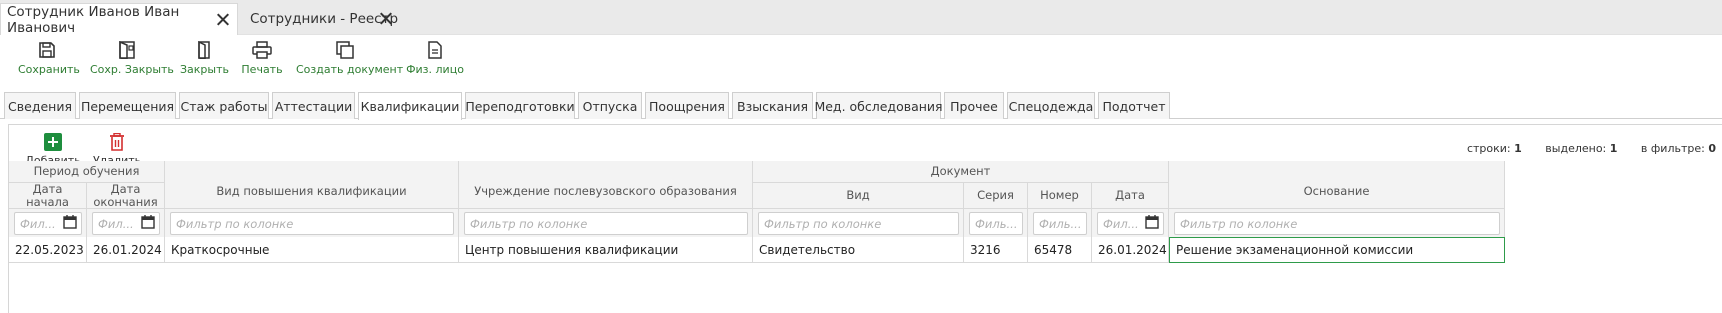 Image resolution: width=1722 pixels, height=313 pixels. I want to click on tab-label: Взыскания, so click(772, 106).